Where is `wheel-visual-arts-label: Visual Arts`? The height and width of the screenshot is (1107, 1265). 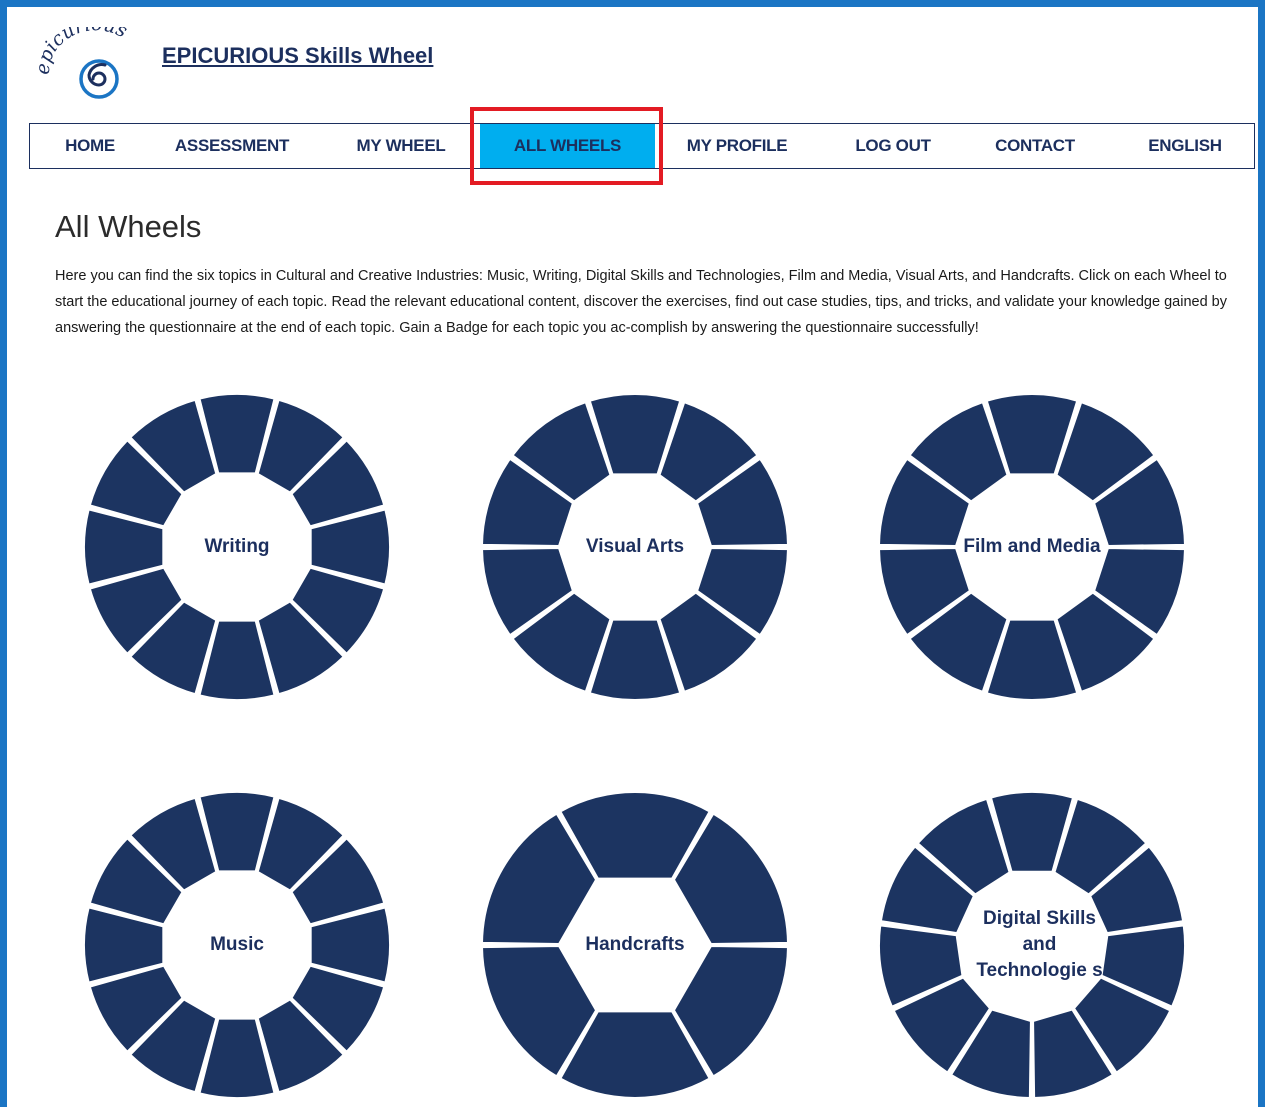 wheel-visual-arts-label: Visual Arts is located at coordinates (635, 546).